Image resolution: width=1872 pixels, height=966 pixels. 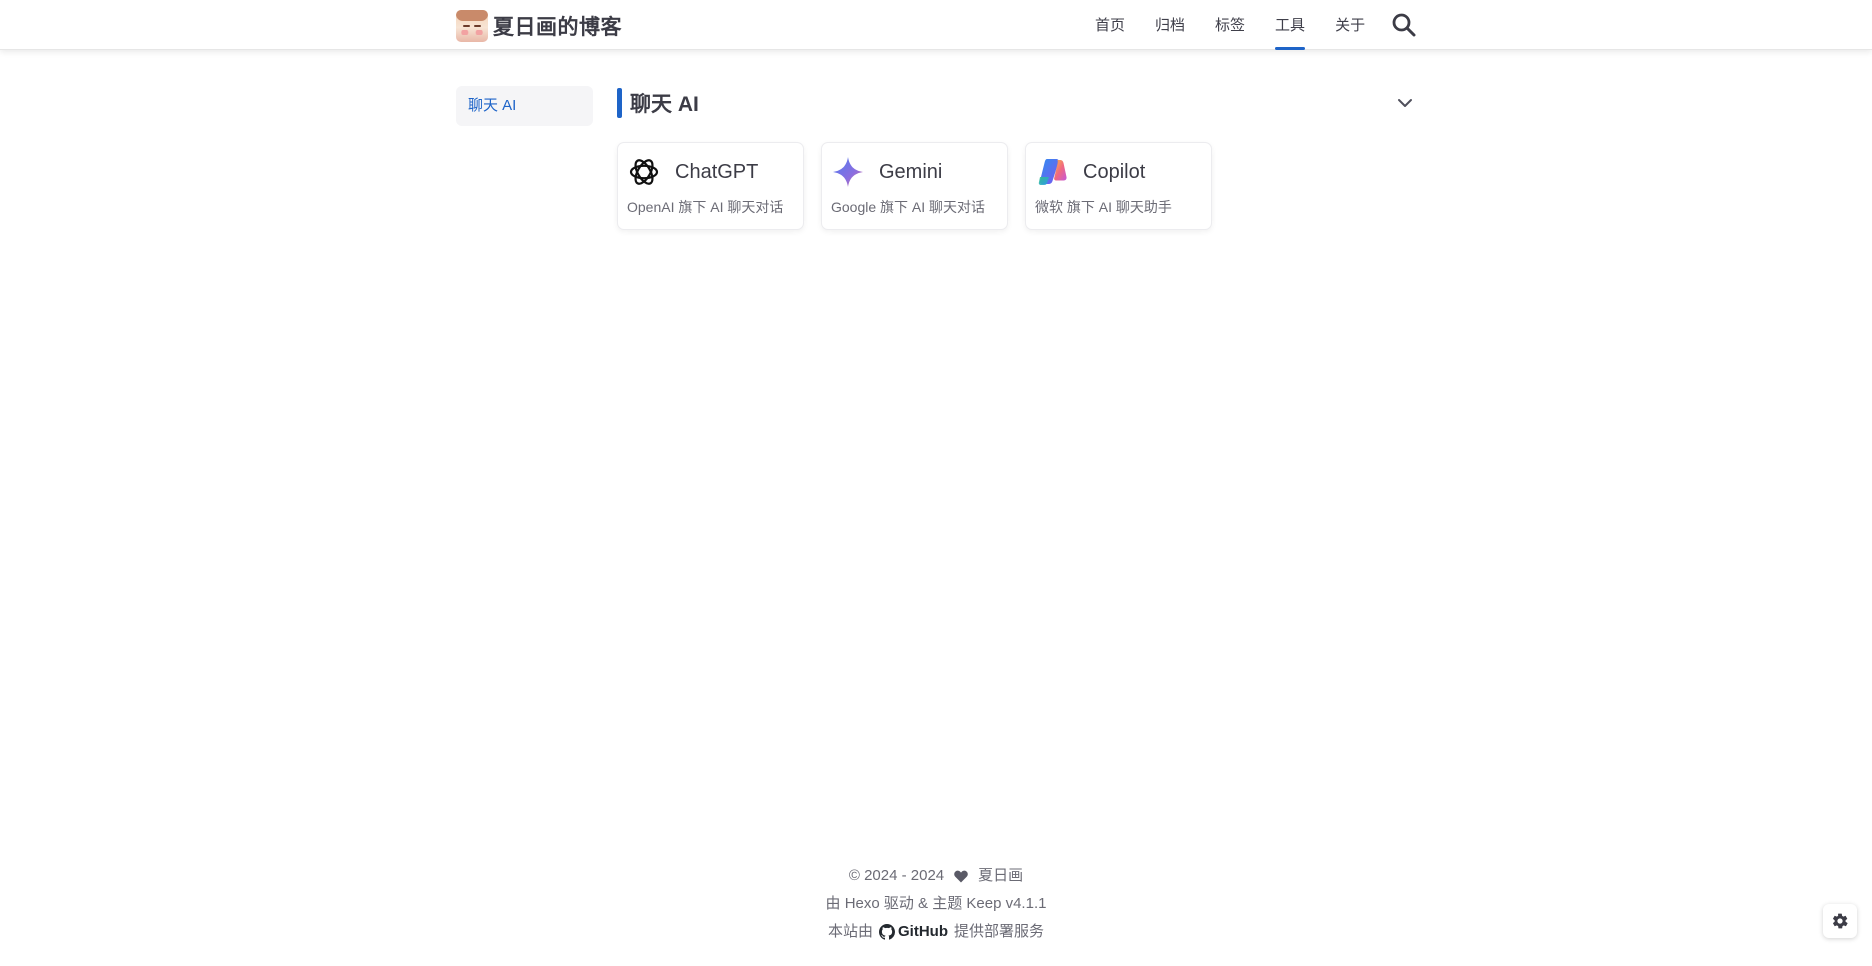 I want to click on footer-powered-by: 由 Hexo 驱动 & 主题 Keep v4.1.1, so click(x=936, y=903).